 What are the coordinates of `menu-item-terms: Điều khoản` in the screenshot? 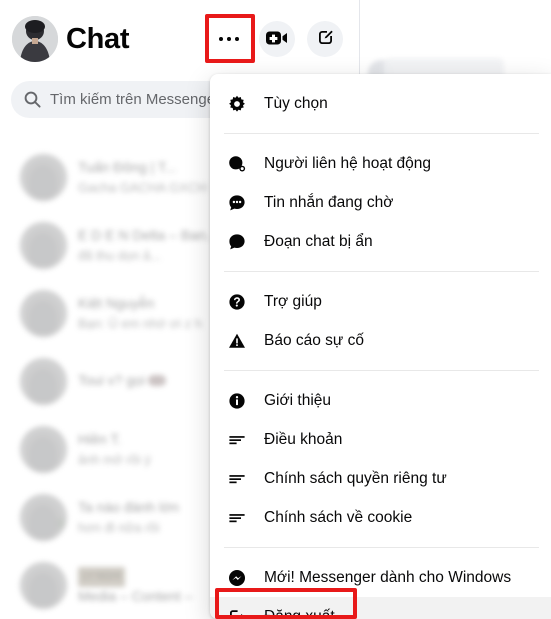 It's located at (380, 439).